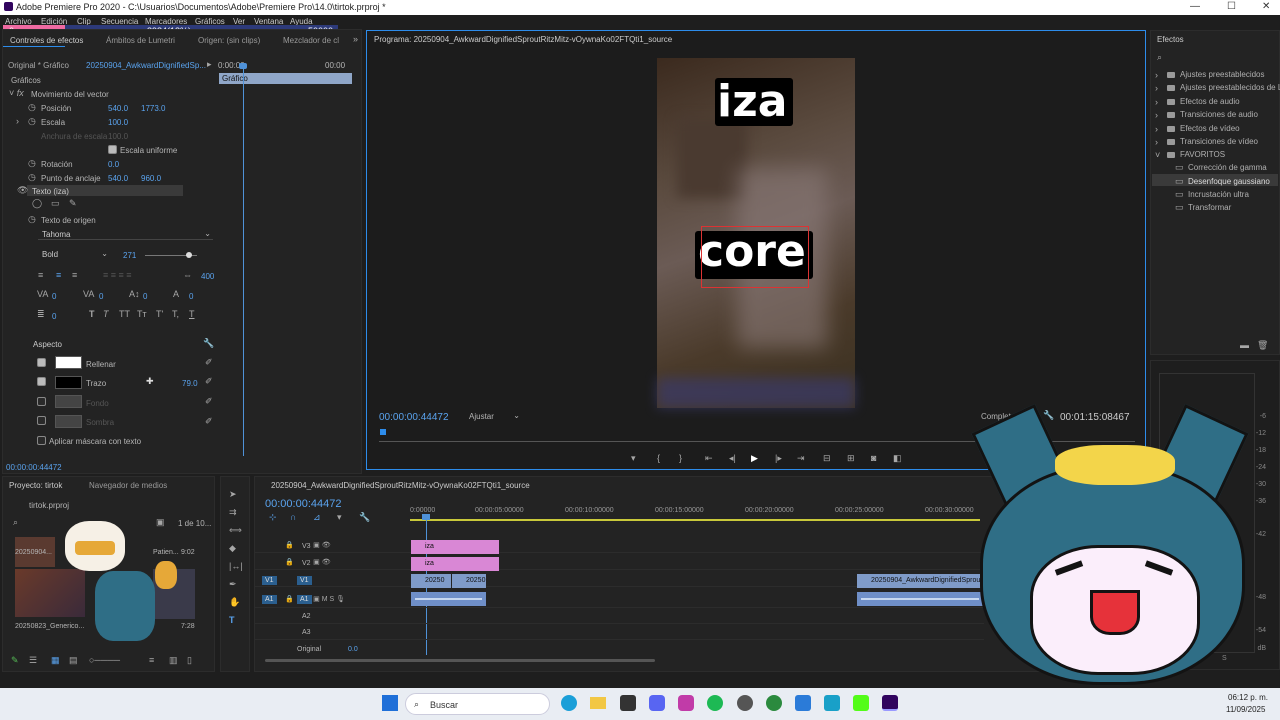 The width and height of the screenshot is (1280, 720). Describe the element at coordinates (680, 458) in the screenshot. I see `mark-out-icon: }` at that location.